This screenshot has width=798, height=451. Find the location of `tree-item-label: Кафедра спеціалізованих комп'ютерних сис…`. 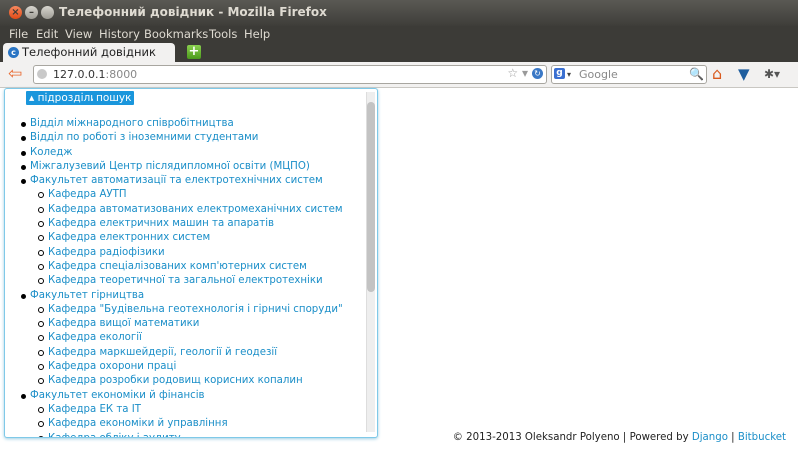

tree-item-label: Кафедра спеціалізованих комп'ютерних сис… is located at coordinates (177, 266).